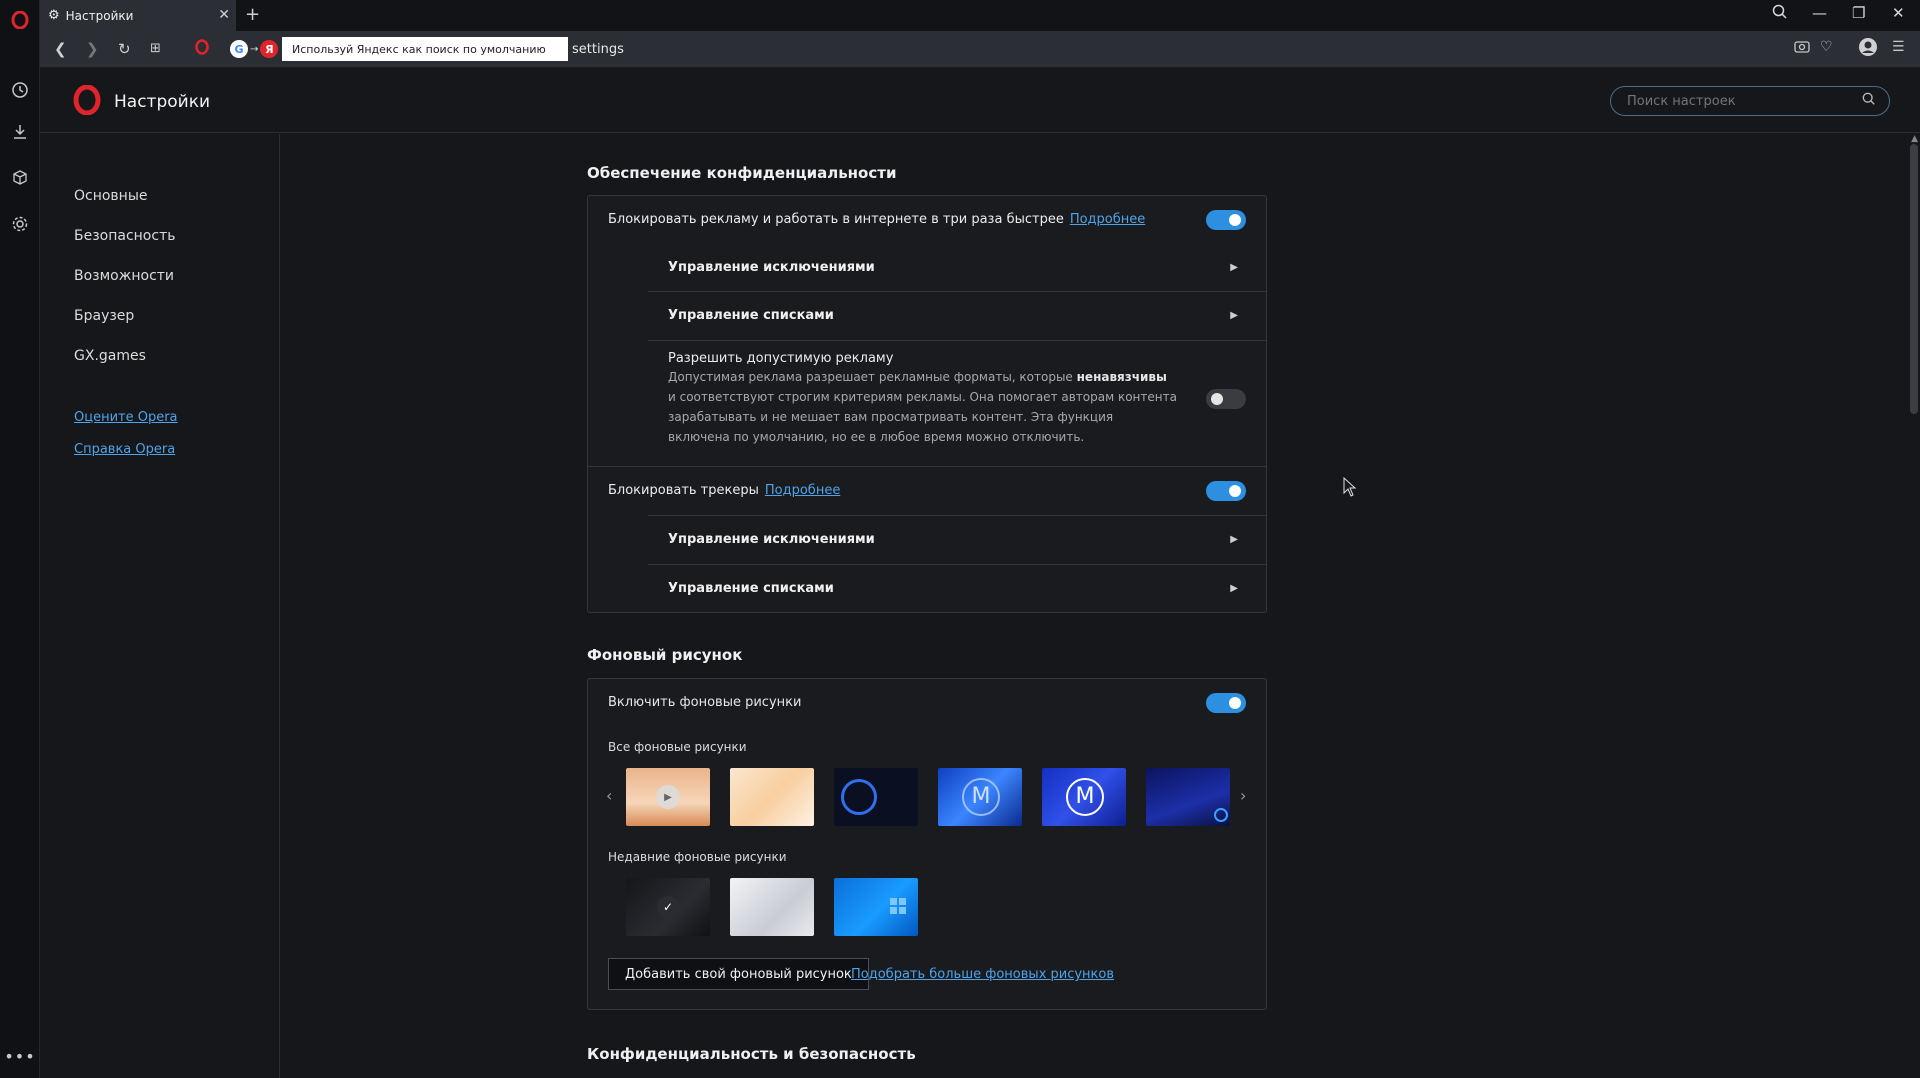  Describe the element at coordinates (705, 702) in the screenshot. I see `enable-wallpapers-label: Включить фоновые рисунки` at that location.